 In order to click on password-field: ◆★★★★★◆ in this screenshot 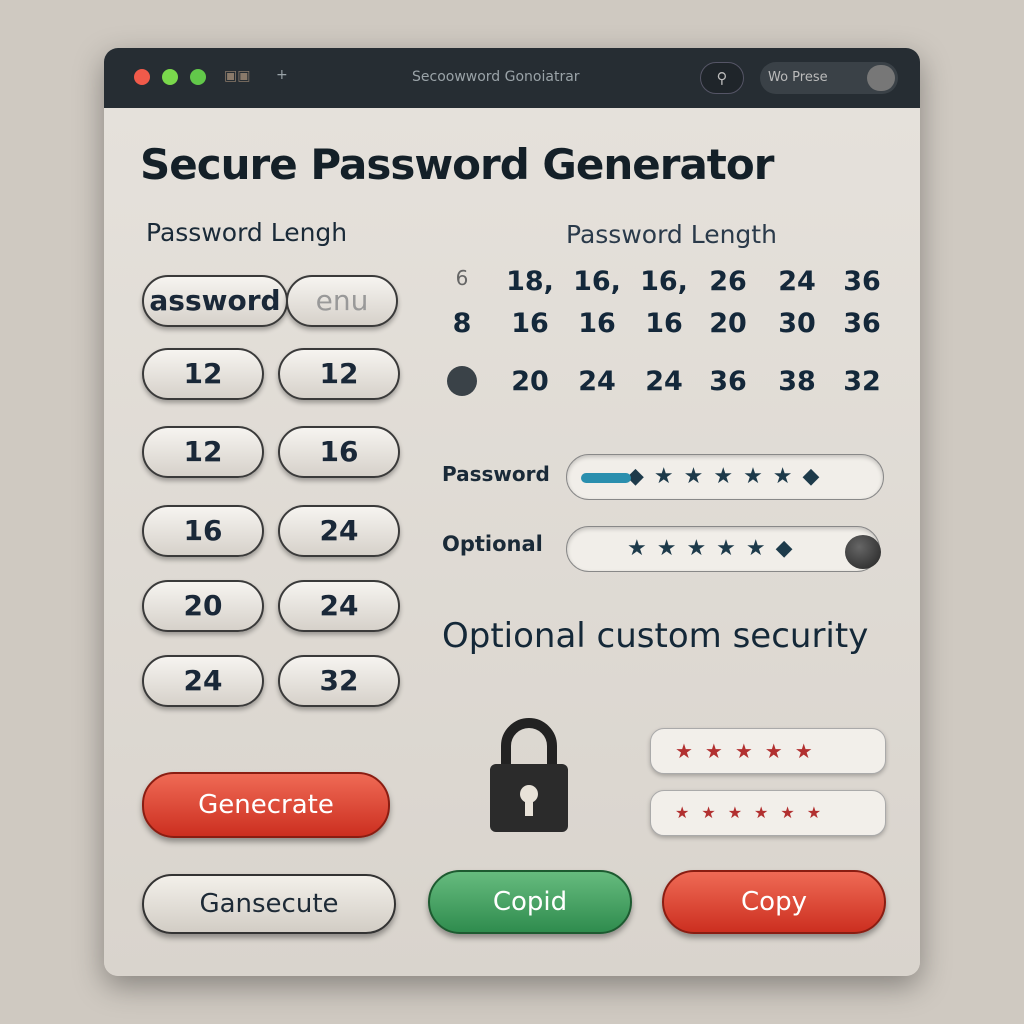, I will do `click(725, 477)`.